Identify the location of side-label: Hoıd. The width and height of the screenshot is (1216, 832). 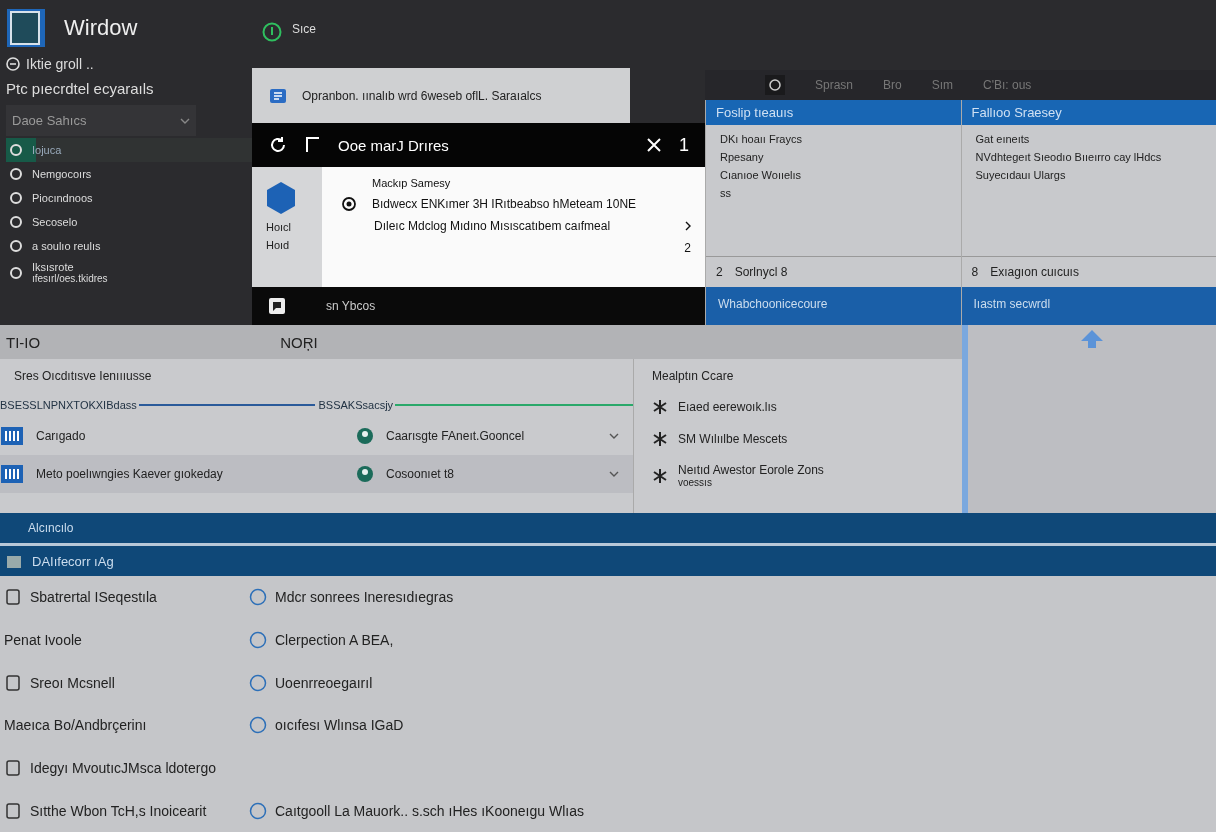
(278, 245).